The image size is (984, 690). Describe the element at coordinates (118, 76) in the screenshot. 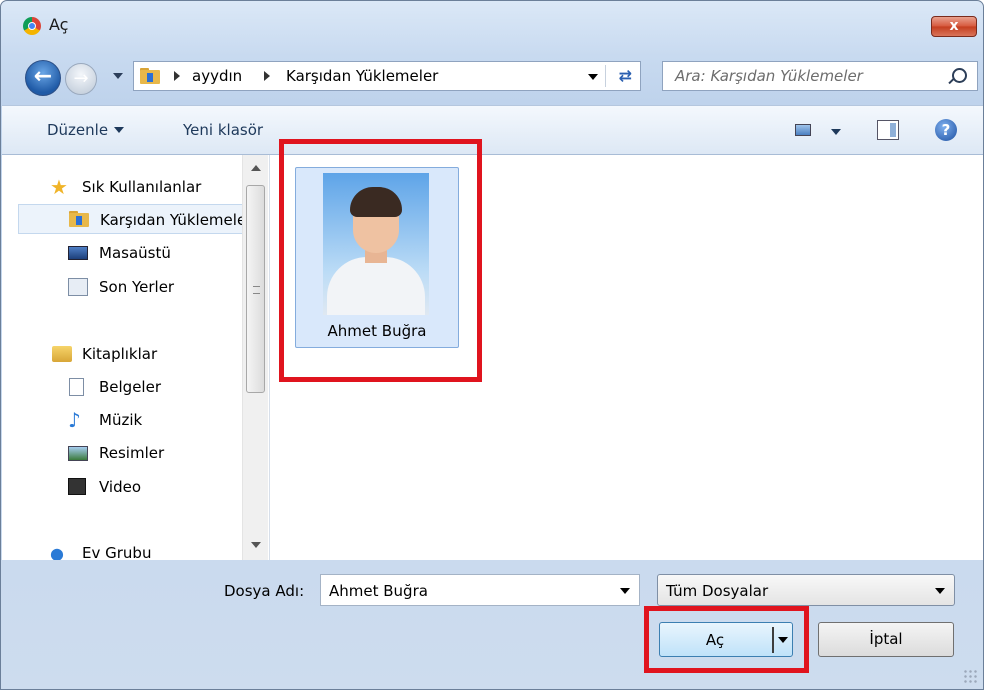

I see `recent-pages-dropdown` at that location.